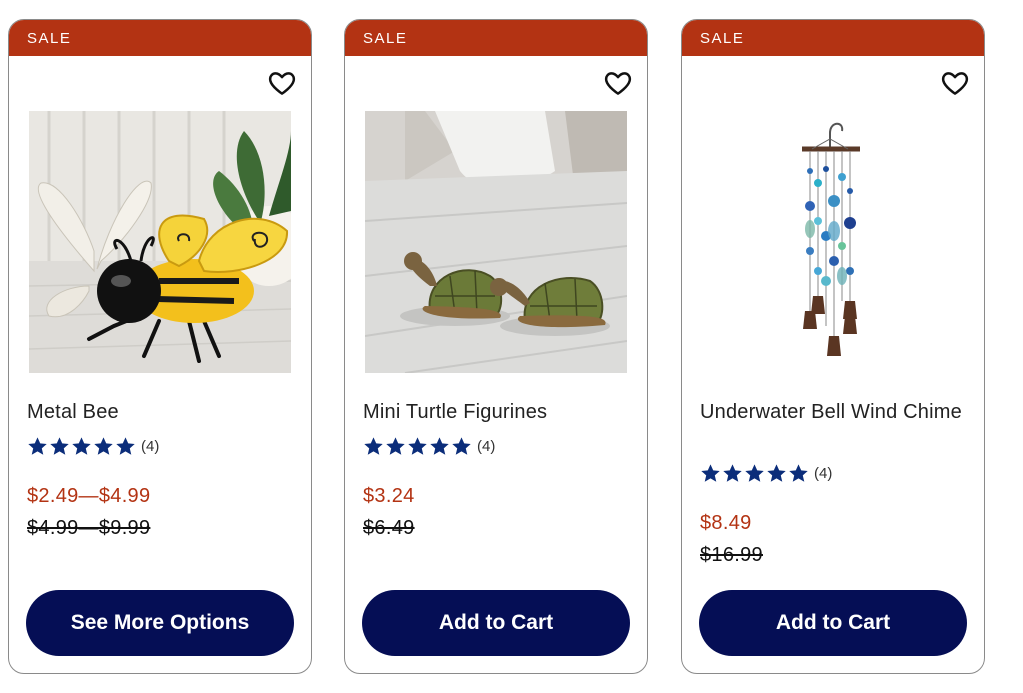 The image size is (1023, 693). I want to click on sale-price: $8.49, so click(726, 523).